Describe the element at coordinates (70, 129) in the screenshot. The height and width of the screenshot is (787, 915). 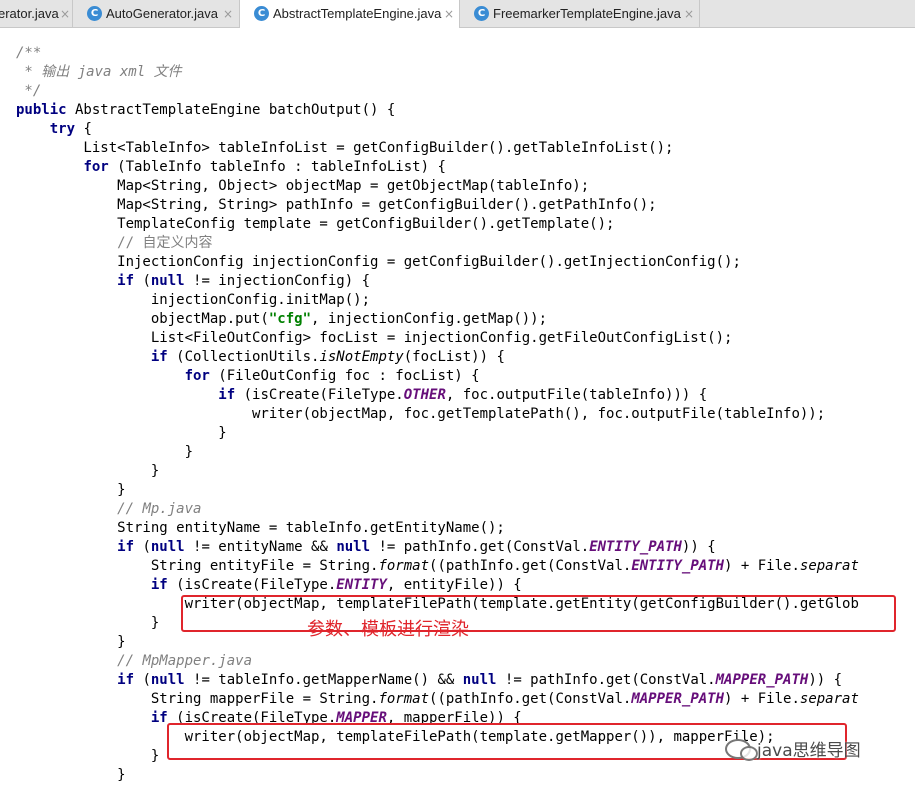
I see `code-line: try {` at that location.